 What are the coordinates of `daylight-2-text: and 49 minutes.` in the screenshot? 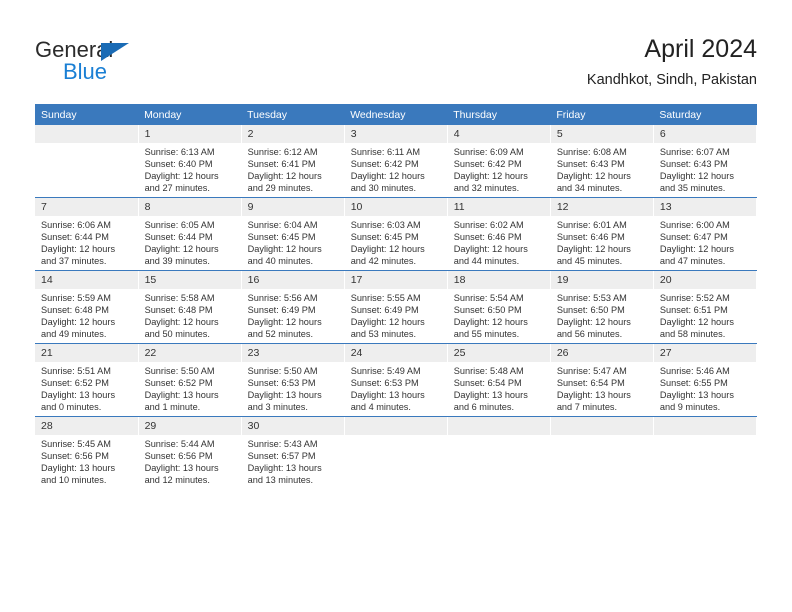 It's located at (74, 334).